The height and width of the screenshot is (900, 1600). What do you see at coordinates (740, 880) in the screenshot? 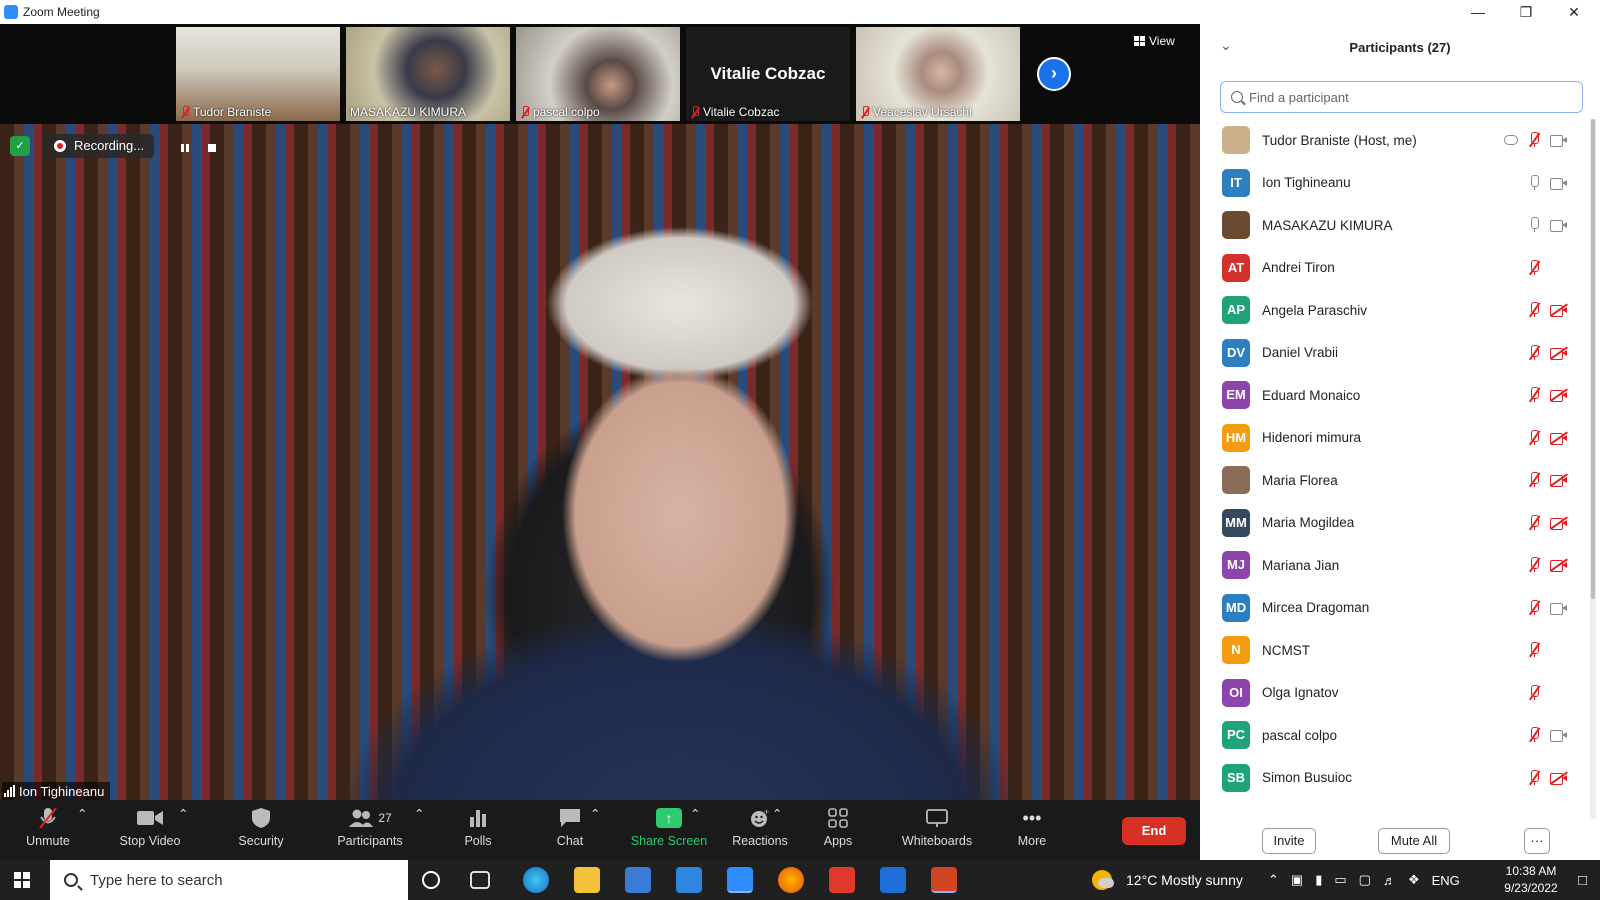
I see `zoom-taskbar-icon` at bounding box center [740, 880].